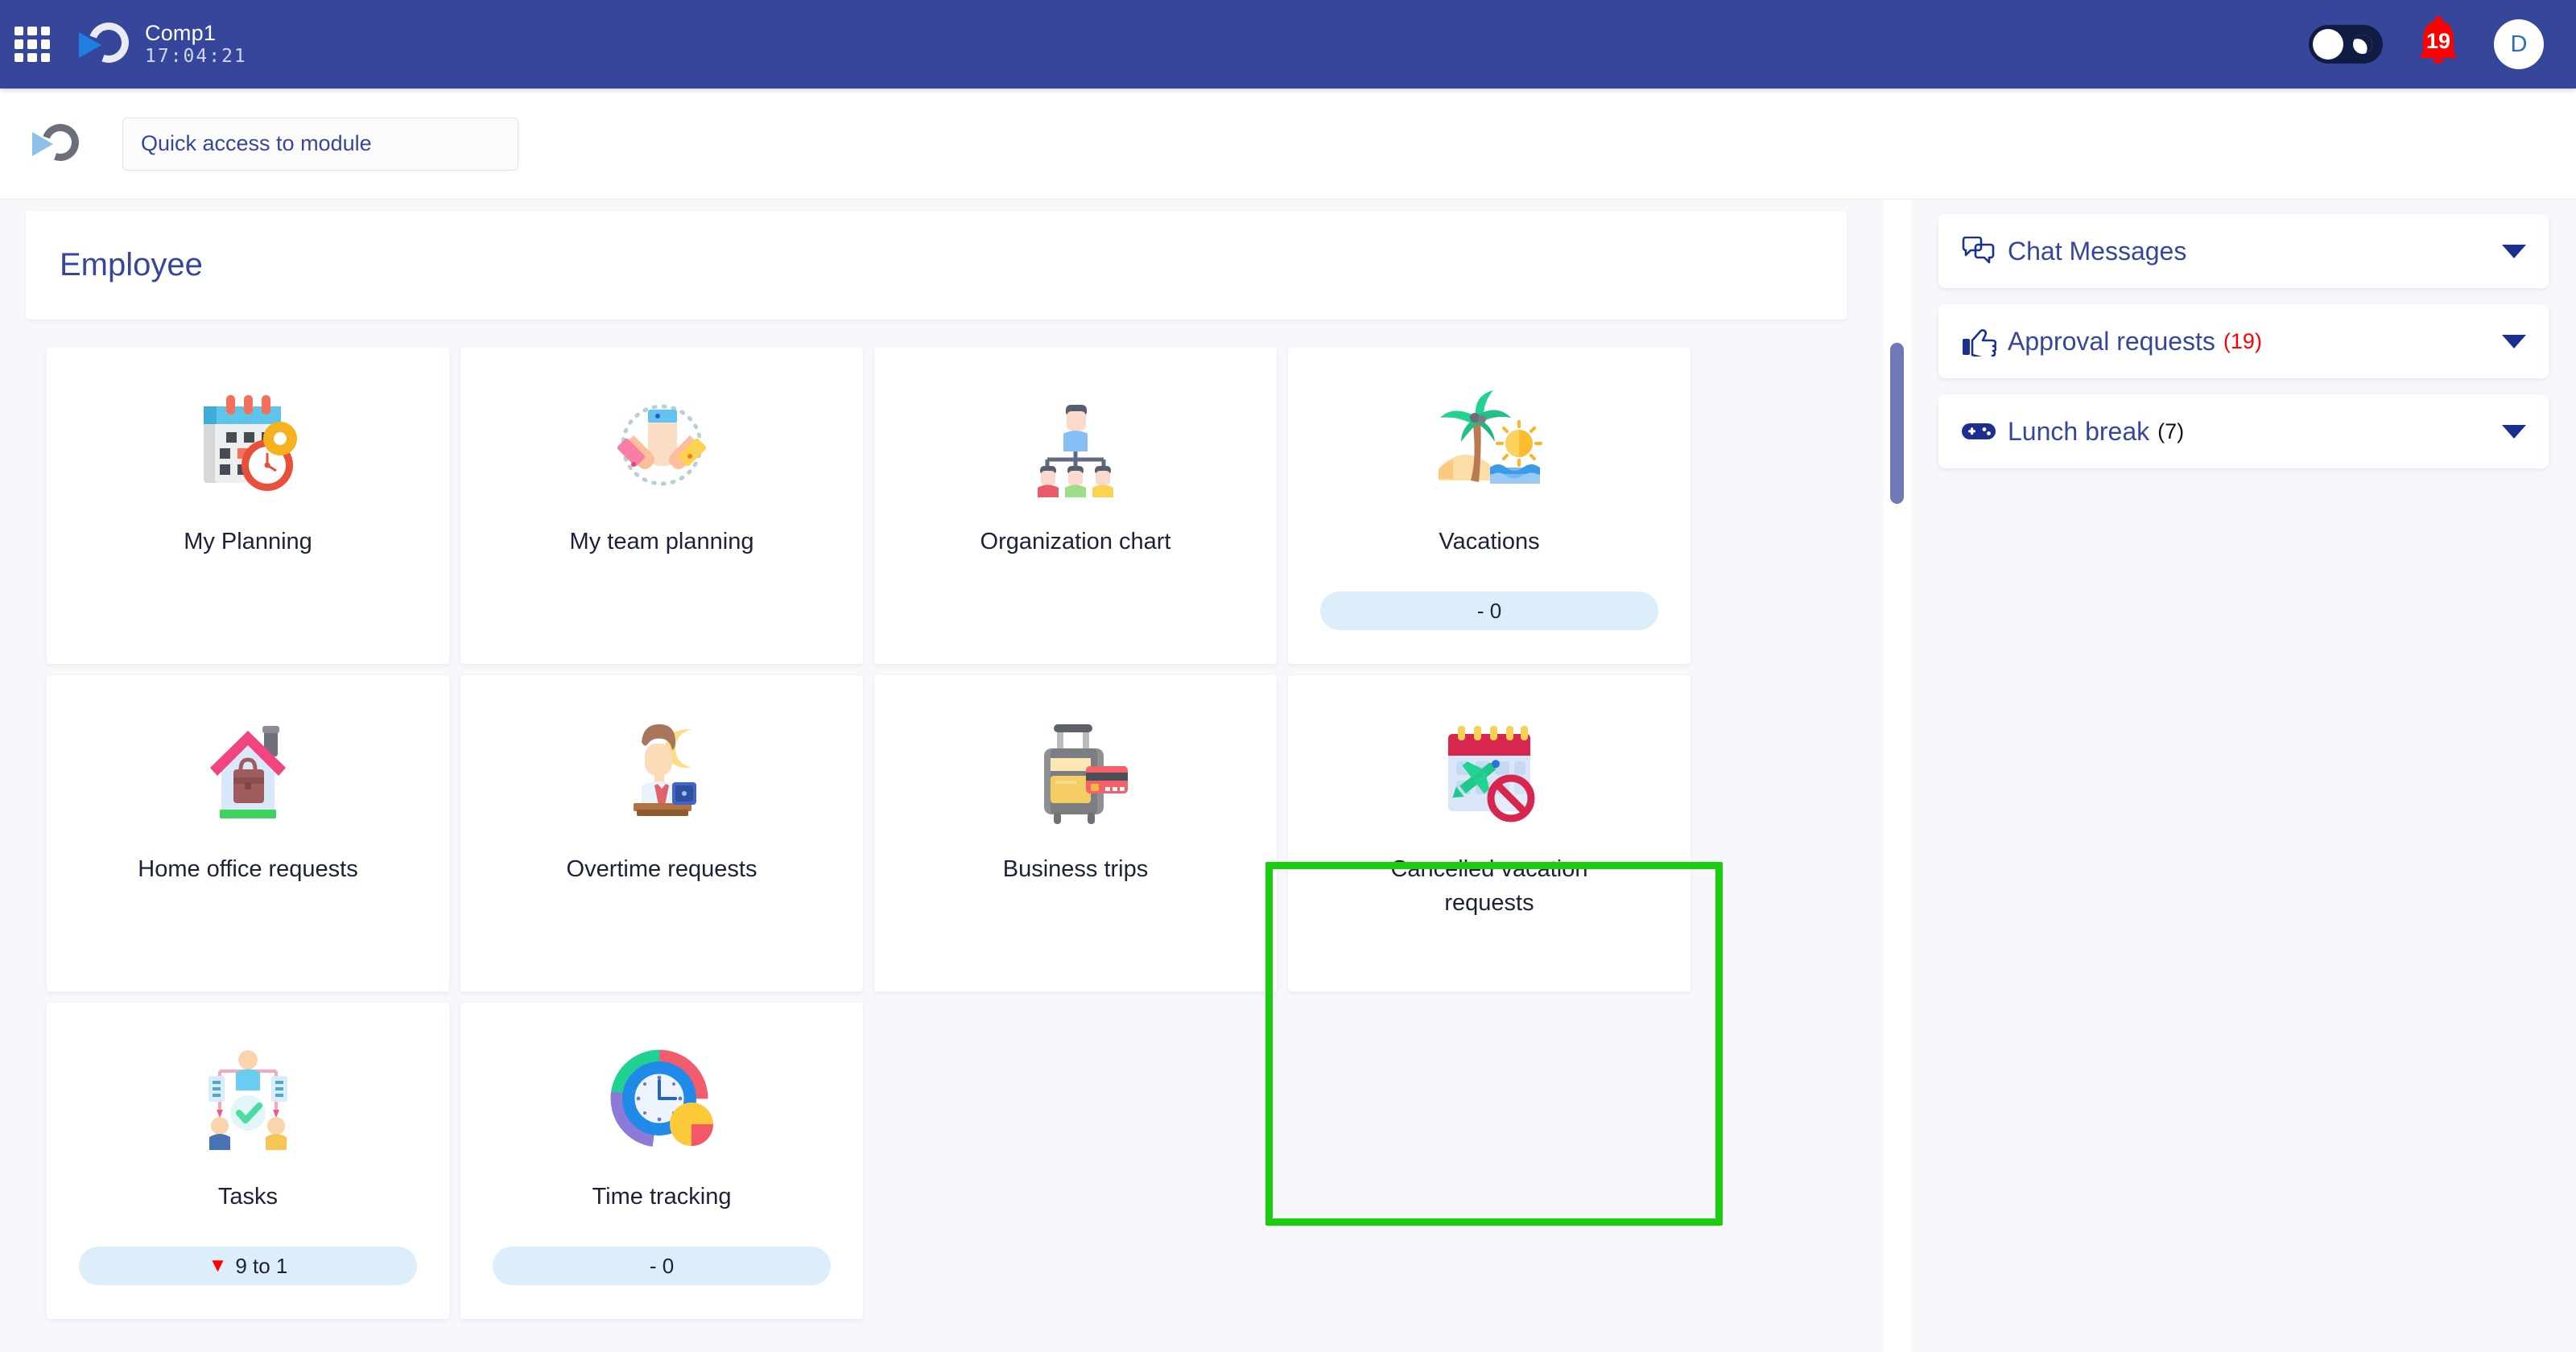 Image resolution: width=2576 pixels, height=1352 pixels. I want to click on tile-overtime-requests: Overtime requests, so click(661, 833).